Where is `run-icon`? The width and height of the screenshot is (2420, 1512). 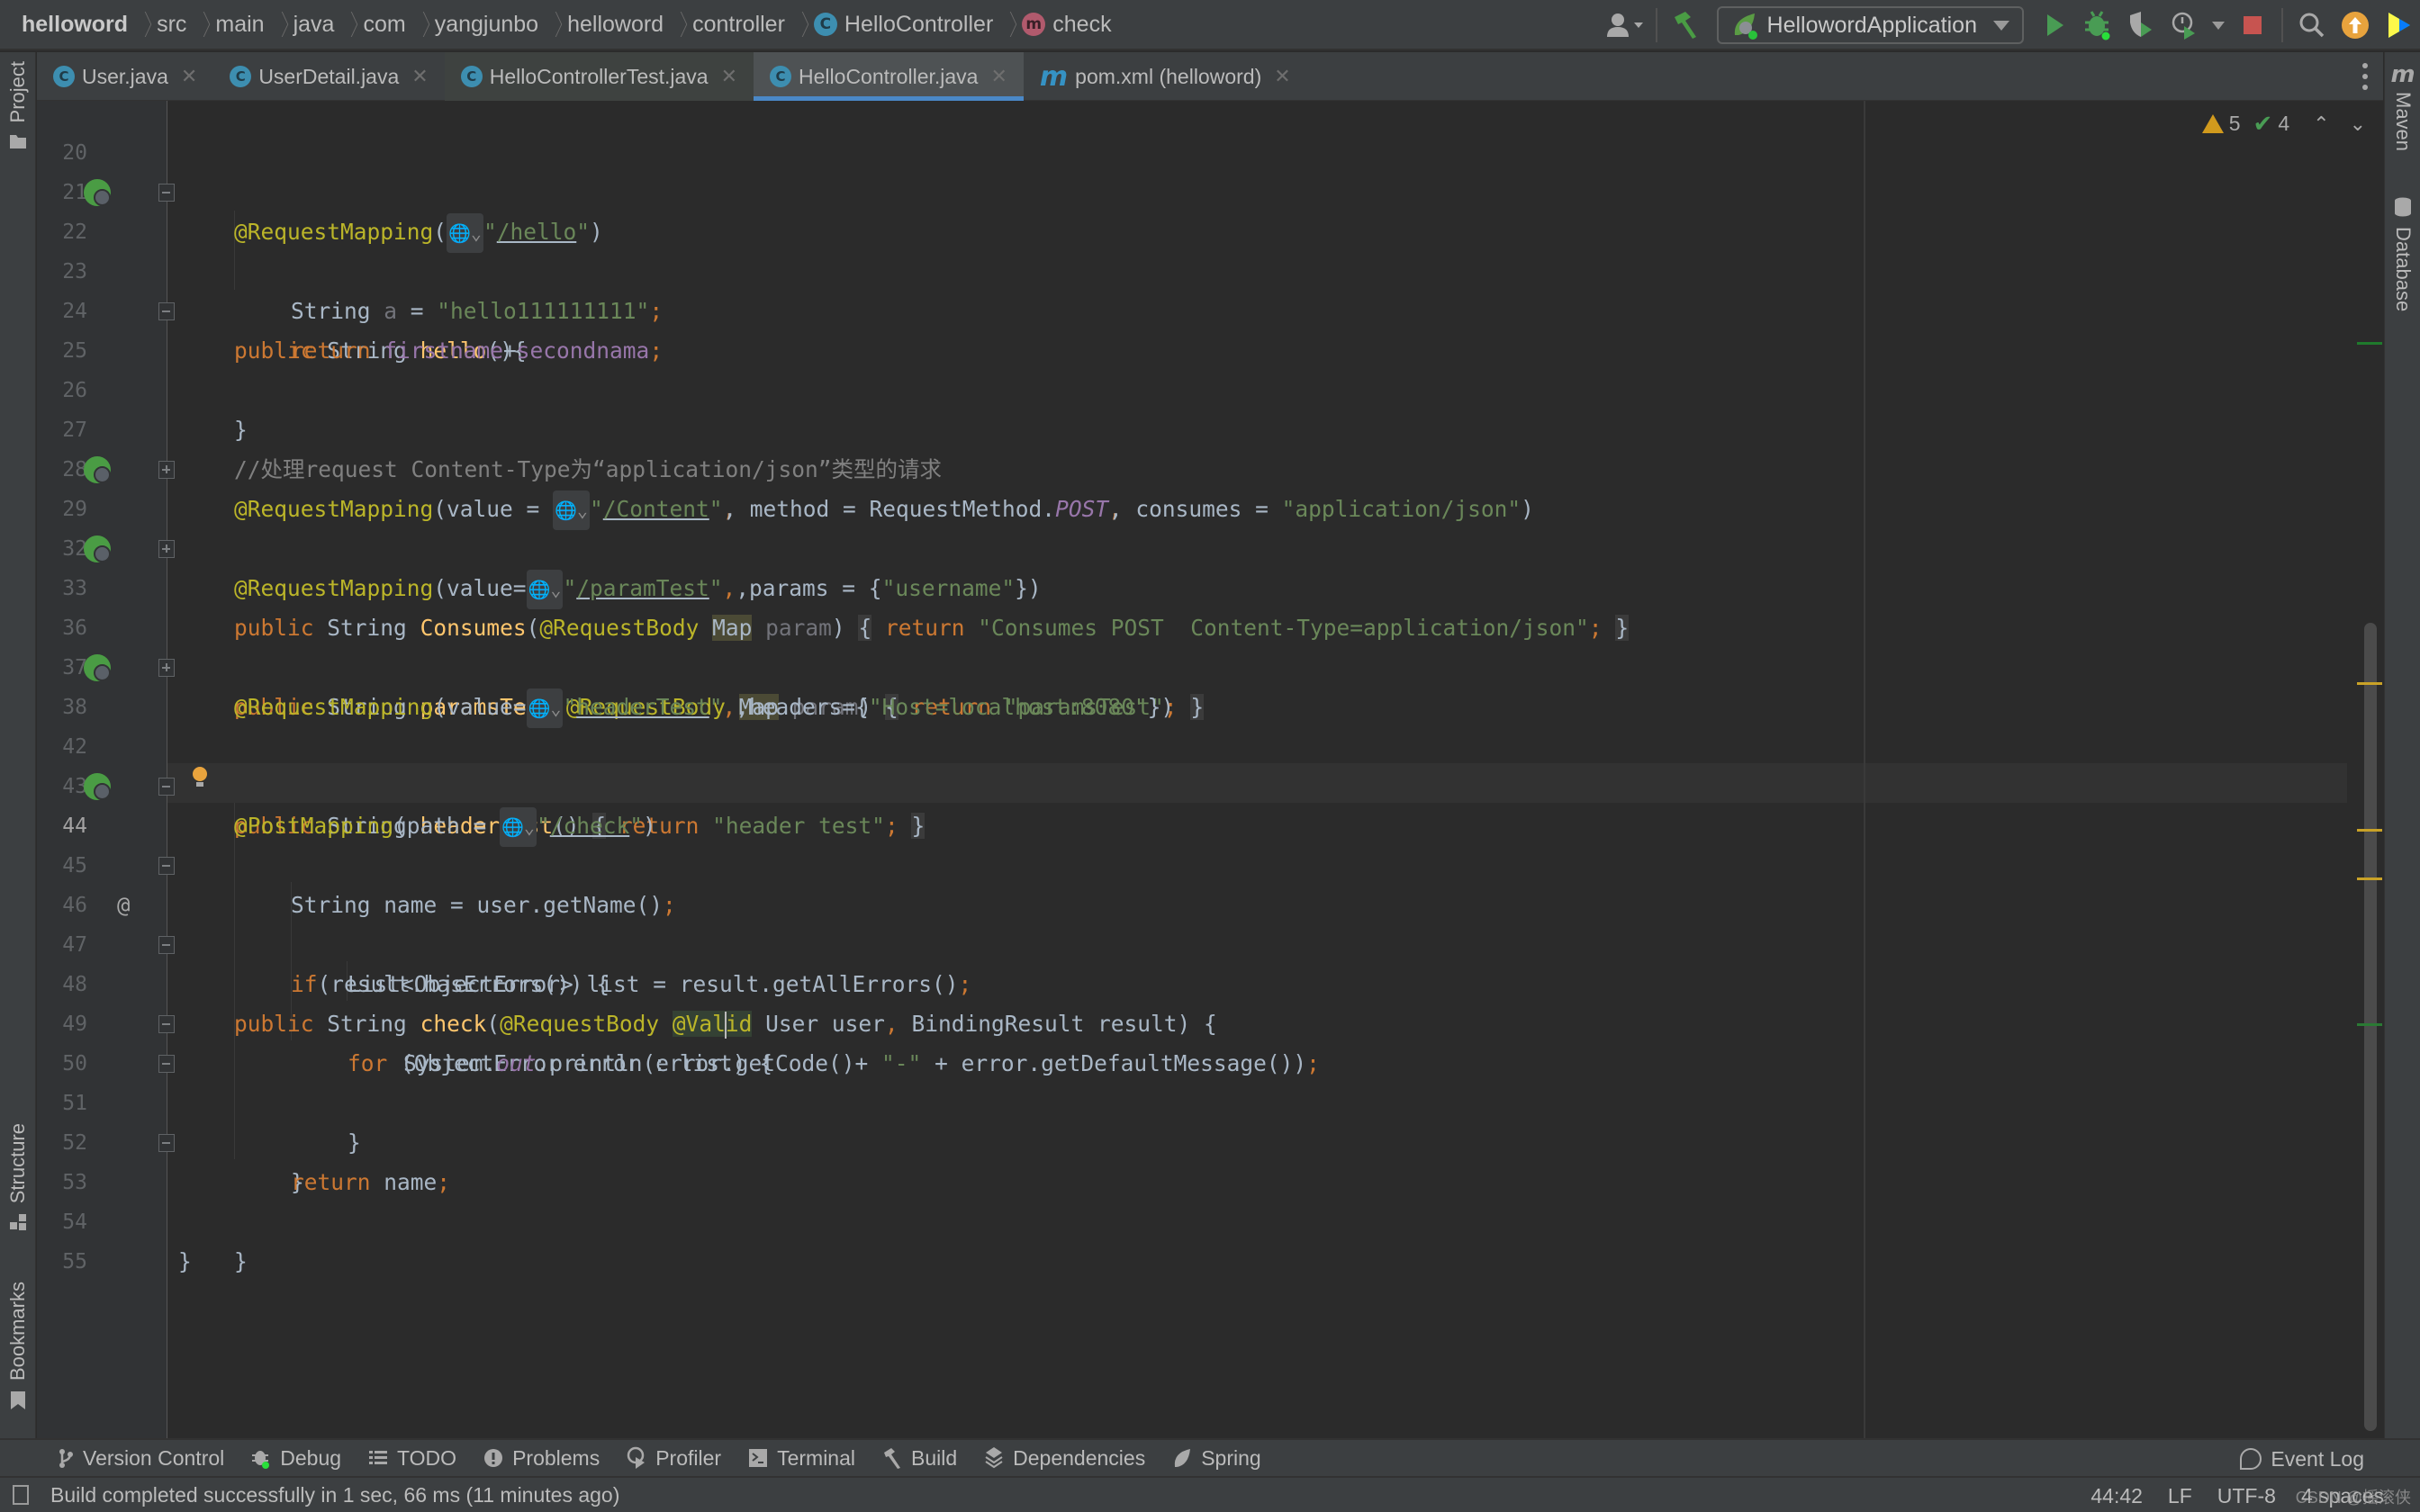
run-icon is located at coordinates (2055, 25).